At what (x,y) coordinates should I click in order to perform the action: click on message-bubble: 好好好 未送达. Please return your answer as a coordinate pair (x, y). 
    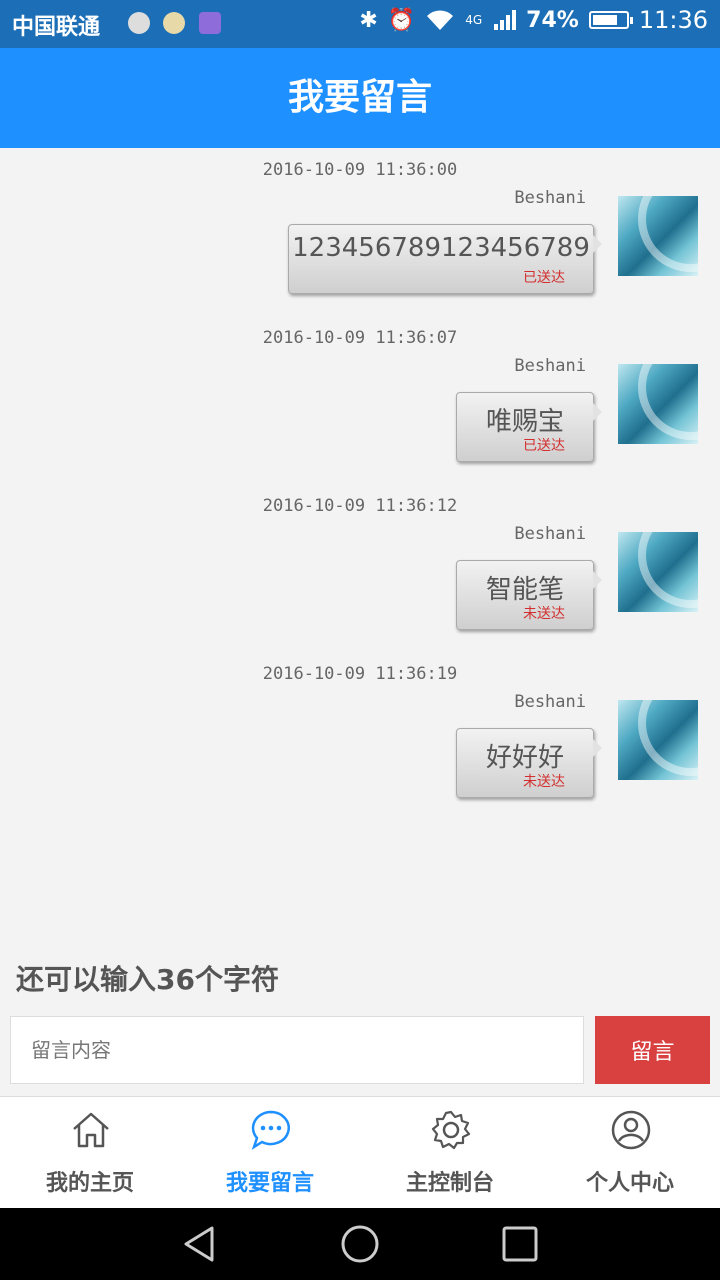
    Looking at the image, I should click on (529, 763).